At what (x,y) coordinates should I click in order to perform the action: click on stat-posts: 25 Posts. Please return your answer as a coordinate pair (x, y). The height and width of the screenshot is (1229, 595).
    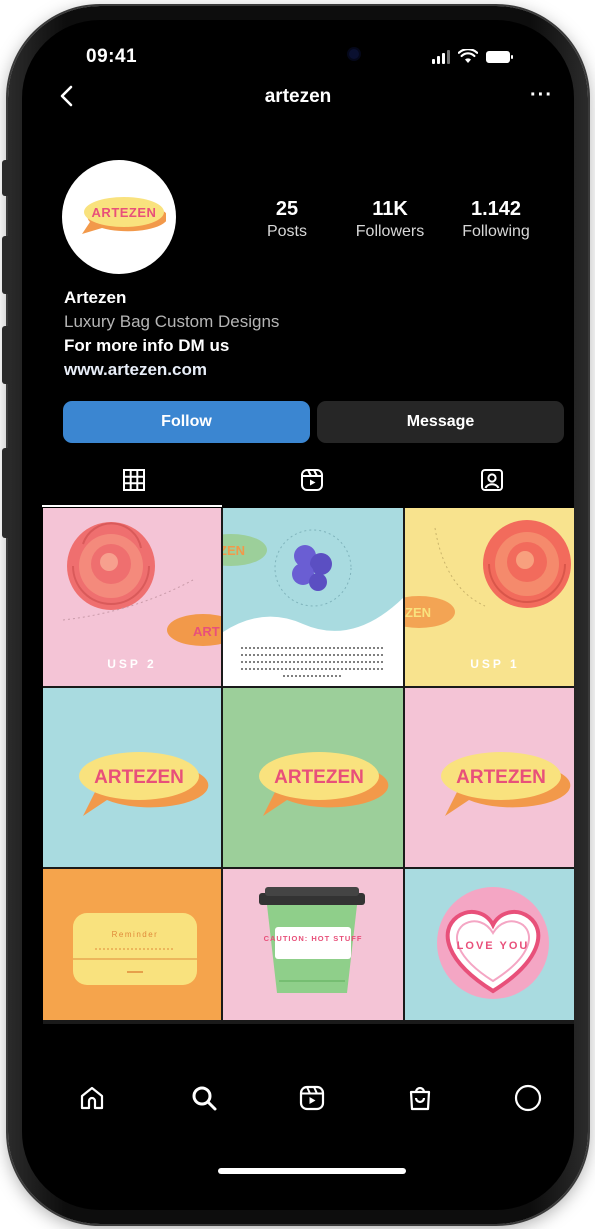
    Looking at the image, I should click on (287, 219).